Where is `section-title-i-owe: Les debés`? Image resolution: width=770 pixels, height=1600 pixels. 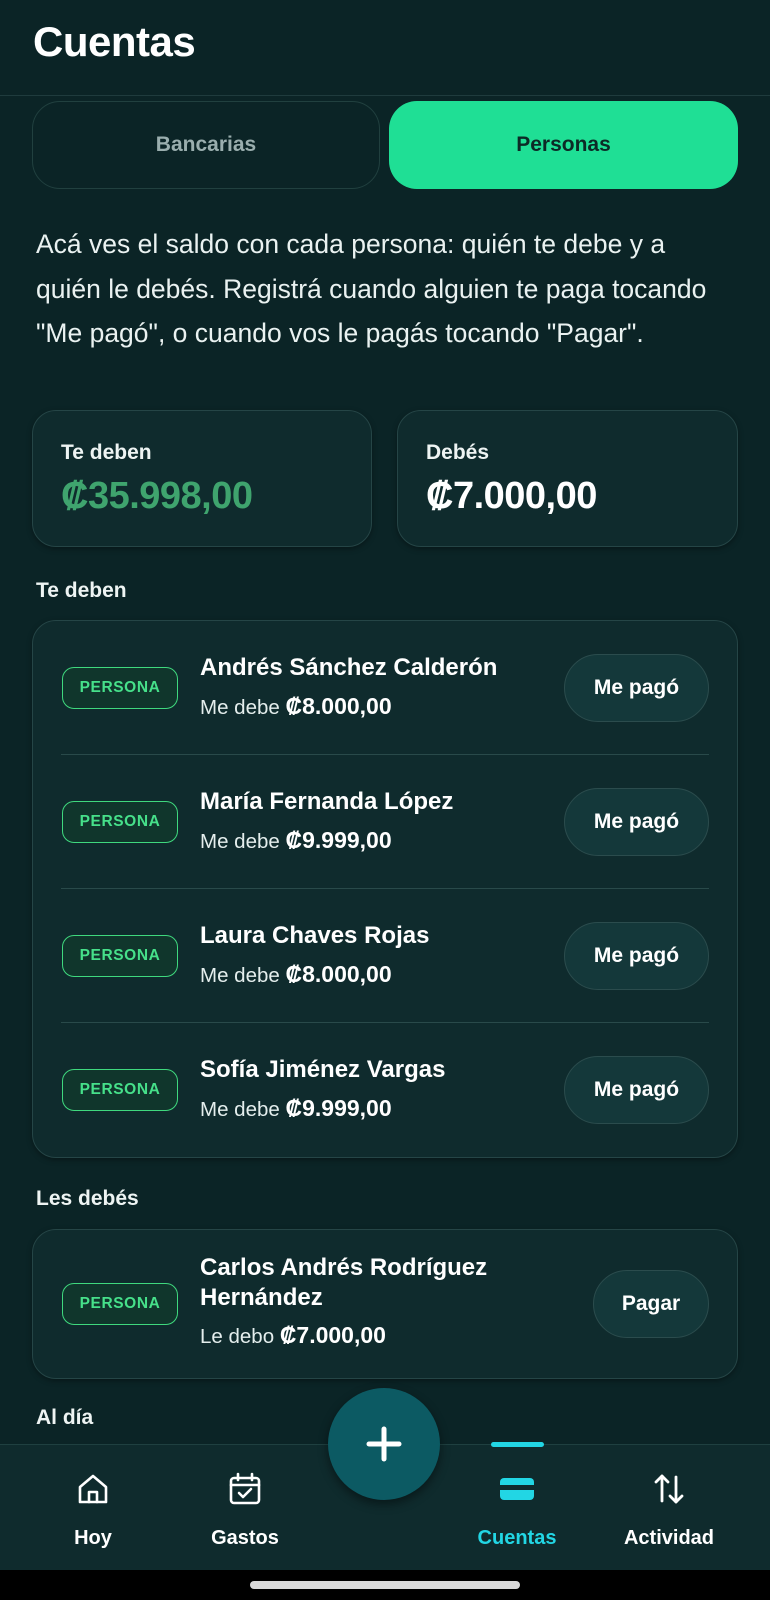 section-title-i-owe: Les debés is located at coordinates (87, 1198).